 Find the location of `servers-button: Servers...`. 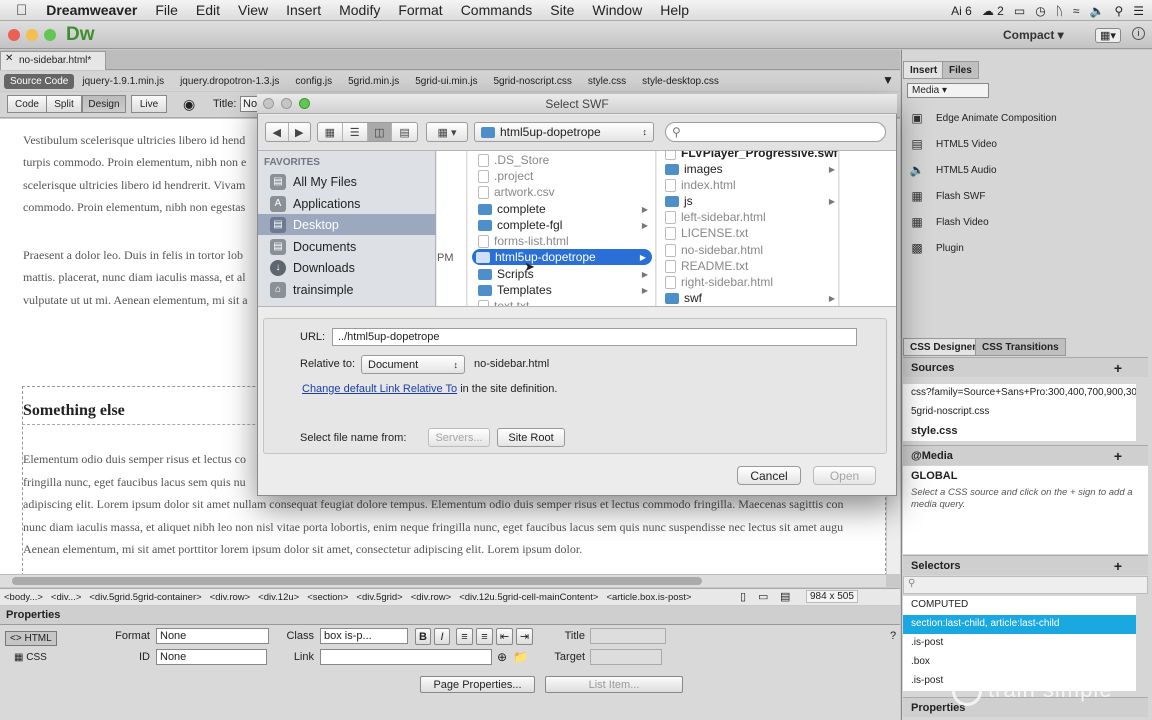

servers-button: Servers... is located at coordinates (459, 437).